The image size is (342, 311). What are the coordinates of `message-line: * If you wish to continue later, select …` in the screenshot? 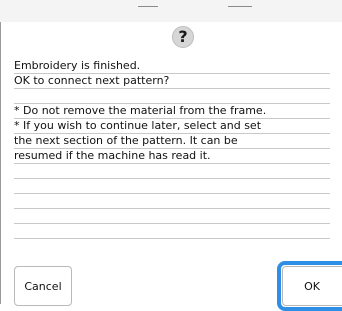 It's located at (172, 126).